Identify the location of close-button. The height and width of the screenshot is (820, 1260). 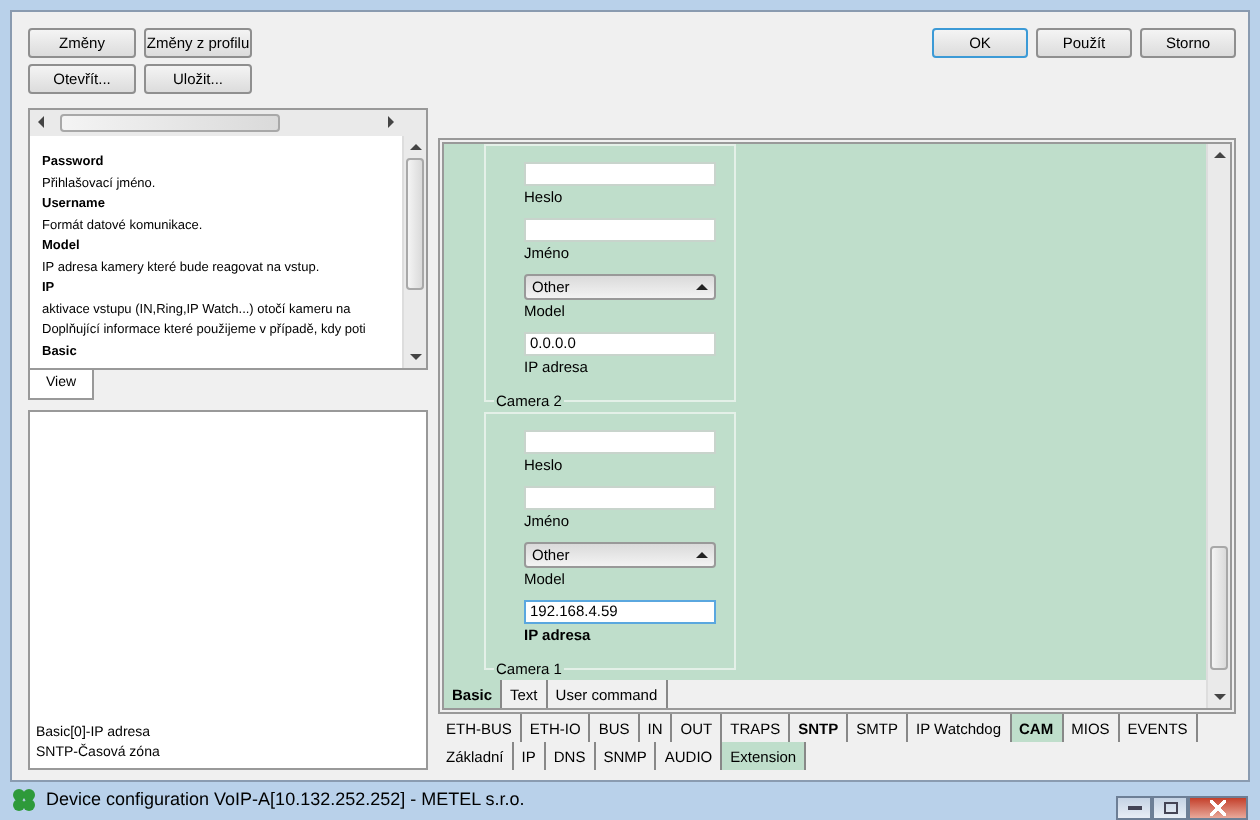
(1218, 808).